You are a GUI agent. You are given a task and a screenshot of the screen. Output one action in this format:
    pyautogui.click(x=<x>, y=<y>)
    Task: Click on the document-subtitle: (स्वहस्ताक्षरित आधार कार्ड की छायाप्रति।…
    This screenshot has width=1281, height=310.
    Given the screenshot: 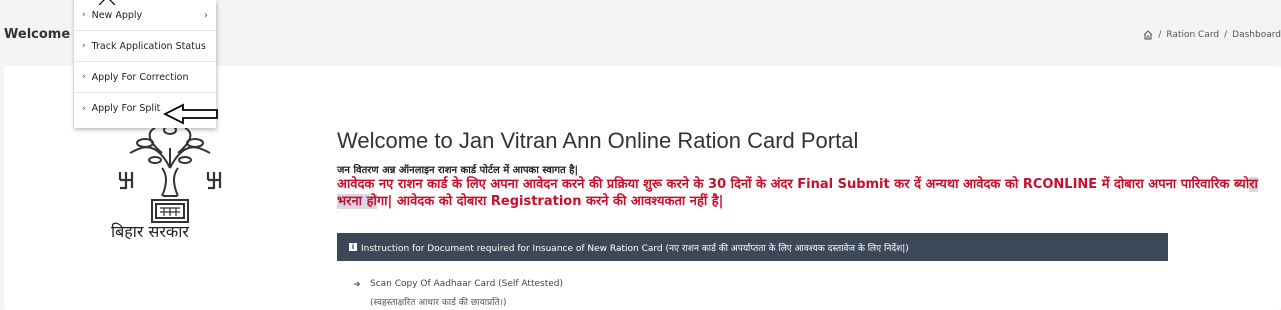 What is the action you would take?
    pyautogui.click(x=438, y=303)
    